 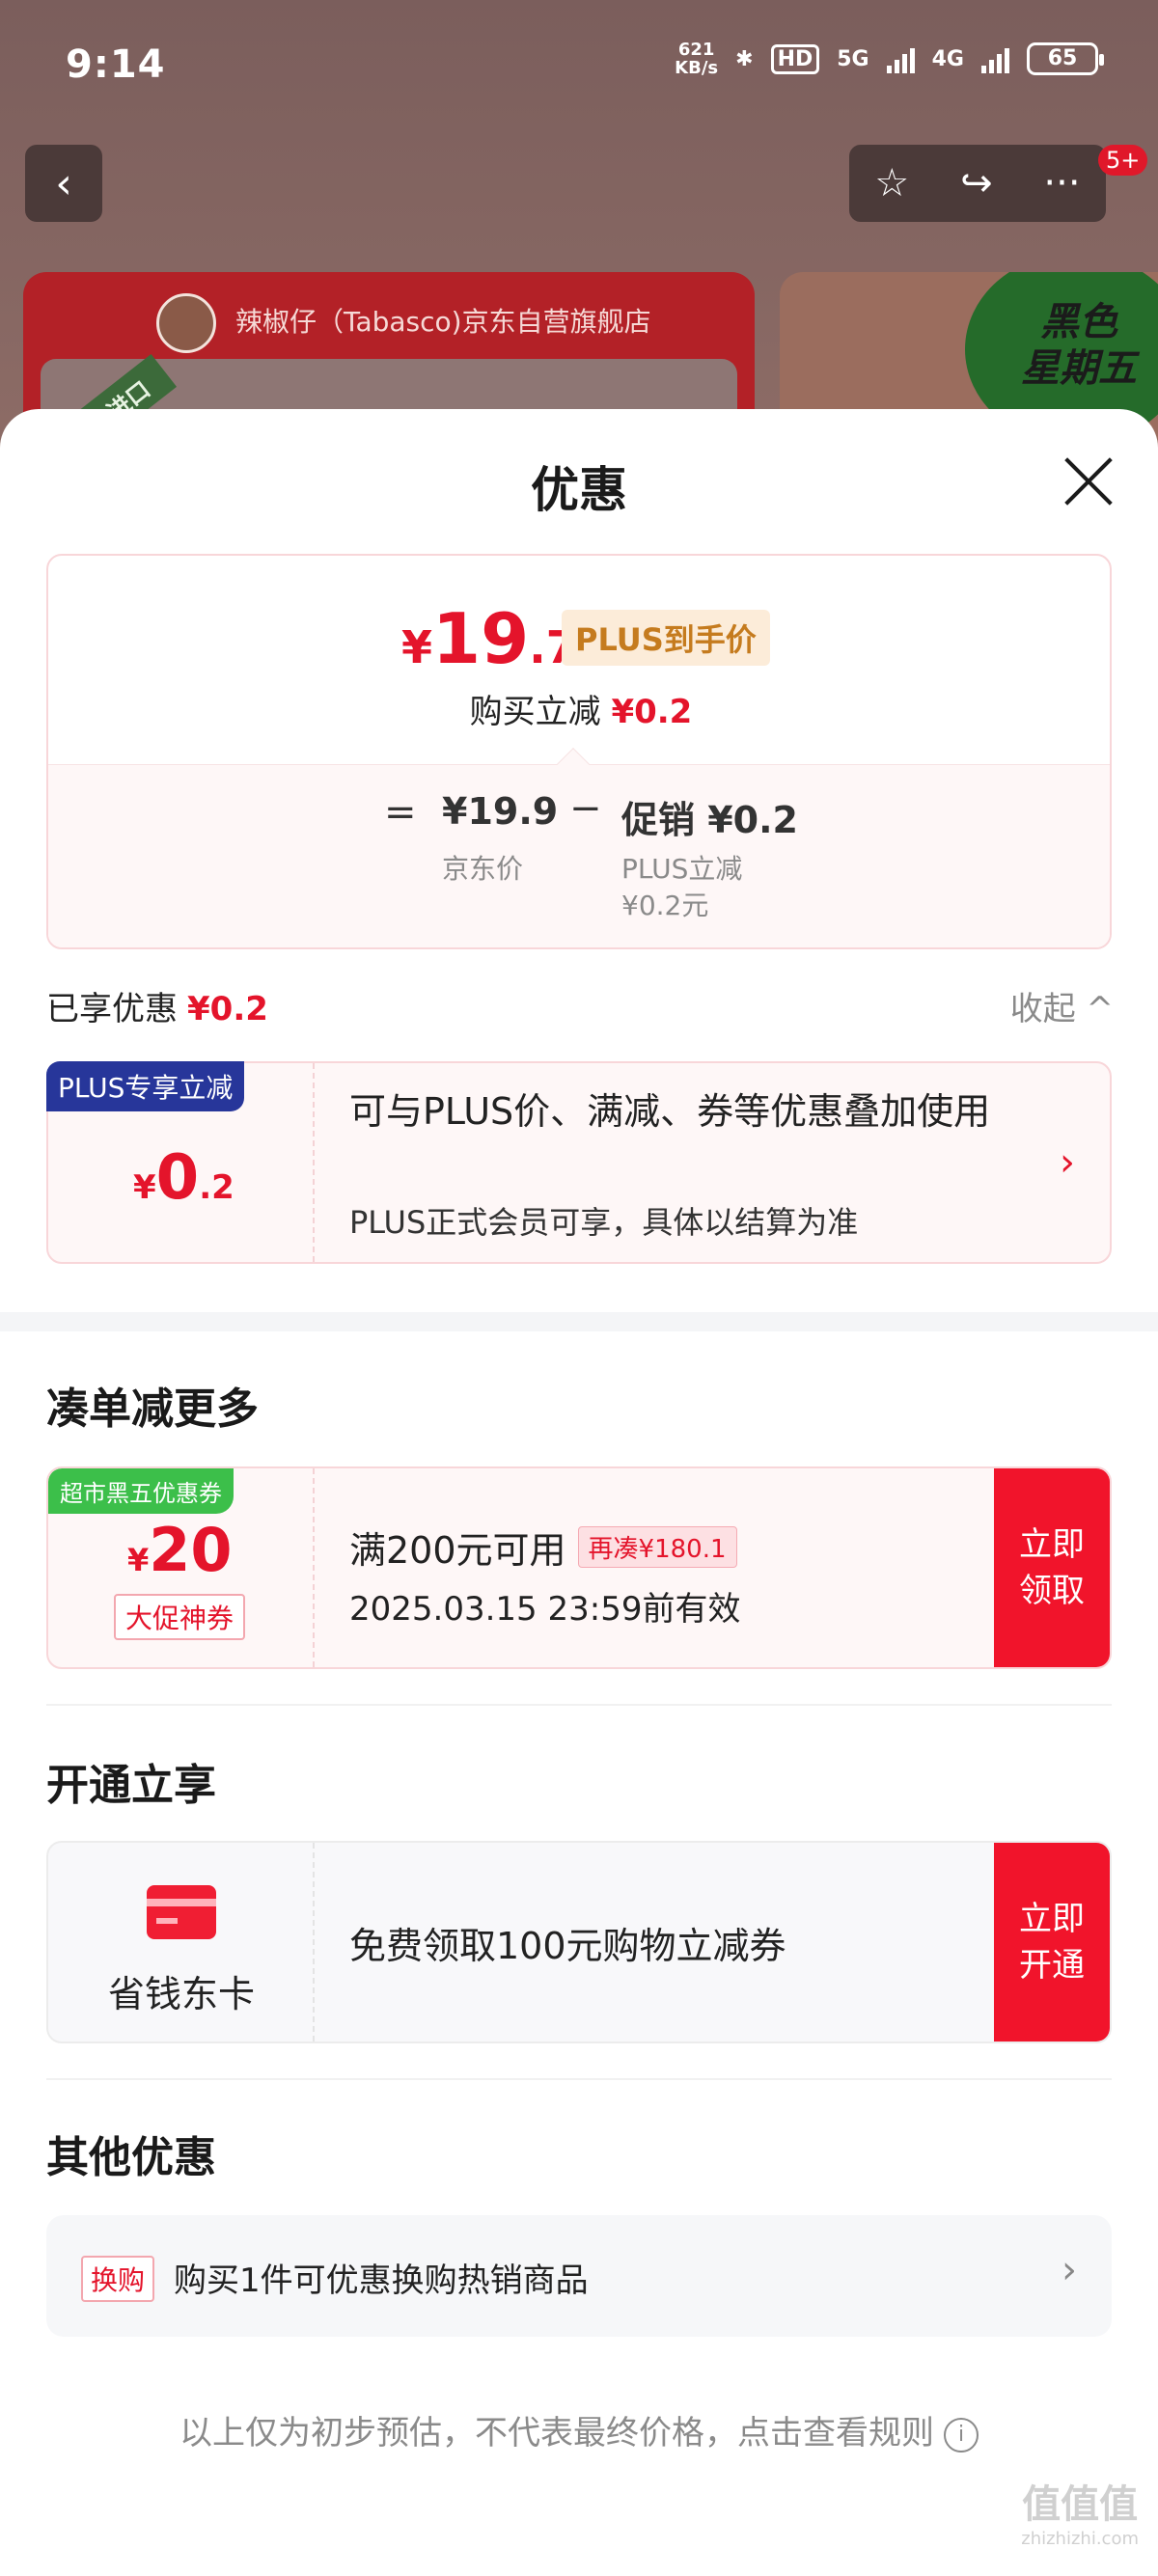 What do you see at coordinates (186, 323) in the screenshot?
I see `store-logo` at bounding box center [186, 323].